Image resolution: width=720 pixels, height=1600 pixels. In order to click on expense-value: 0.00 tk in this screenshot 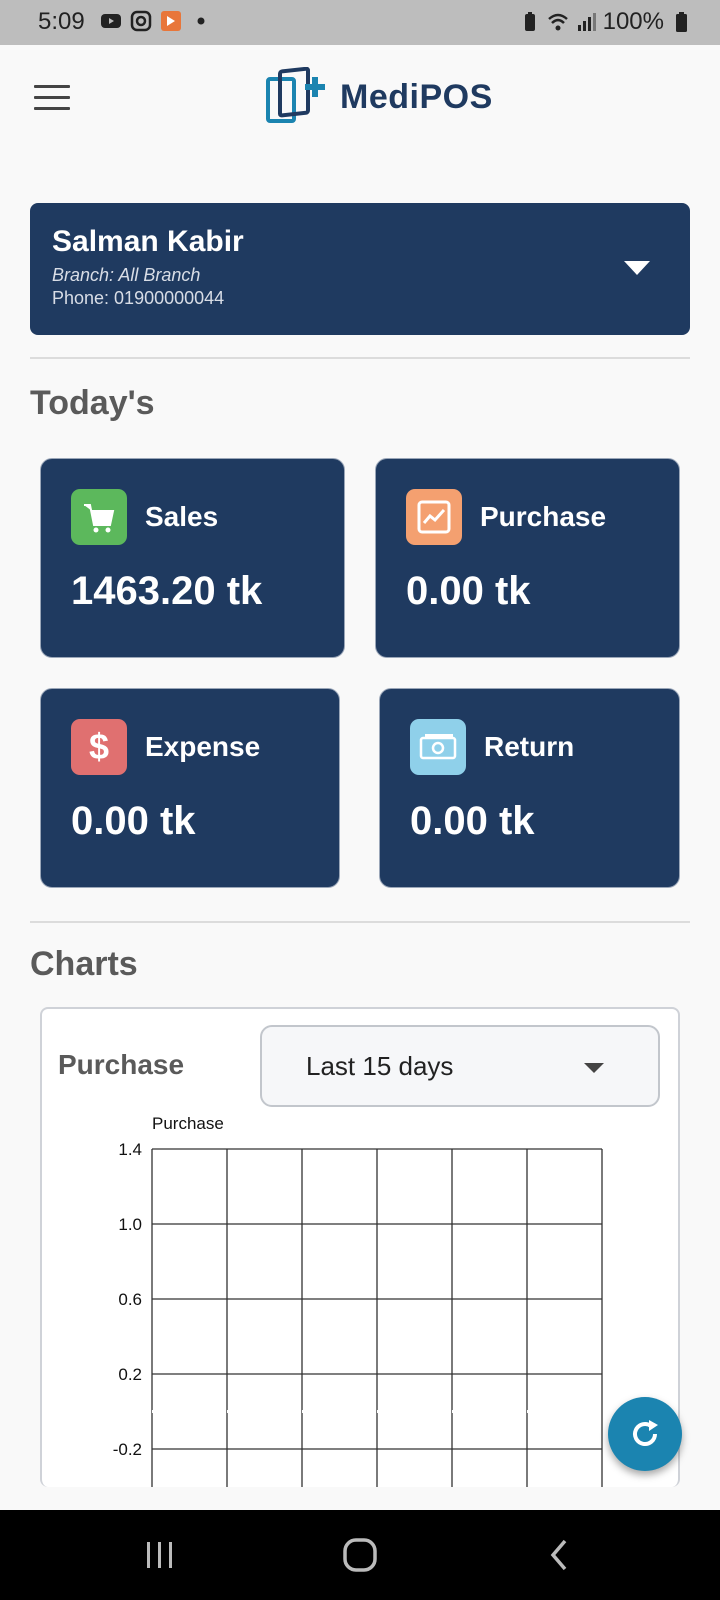, I will do `click(133, 821)`.